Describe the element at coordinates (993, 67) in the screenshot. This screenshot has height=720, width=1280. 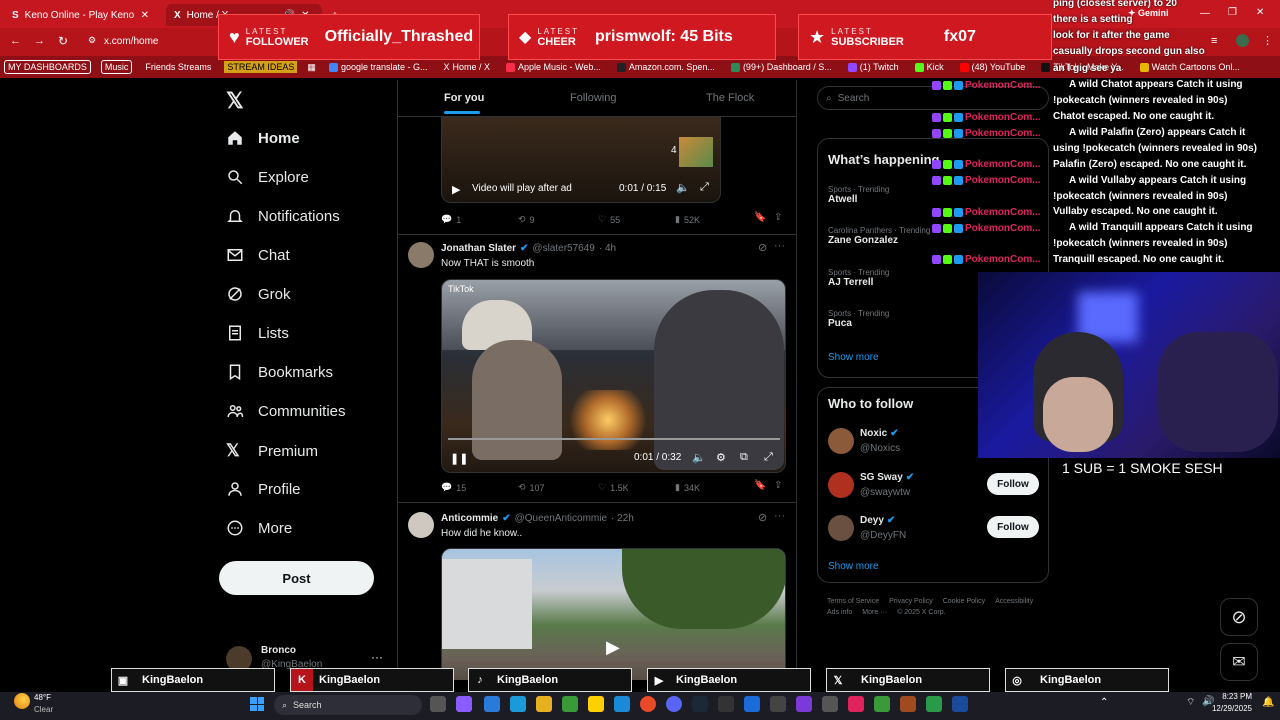
I see `bookmark: (48) YouTube` at that location.